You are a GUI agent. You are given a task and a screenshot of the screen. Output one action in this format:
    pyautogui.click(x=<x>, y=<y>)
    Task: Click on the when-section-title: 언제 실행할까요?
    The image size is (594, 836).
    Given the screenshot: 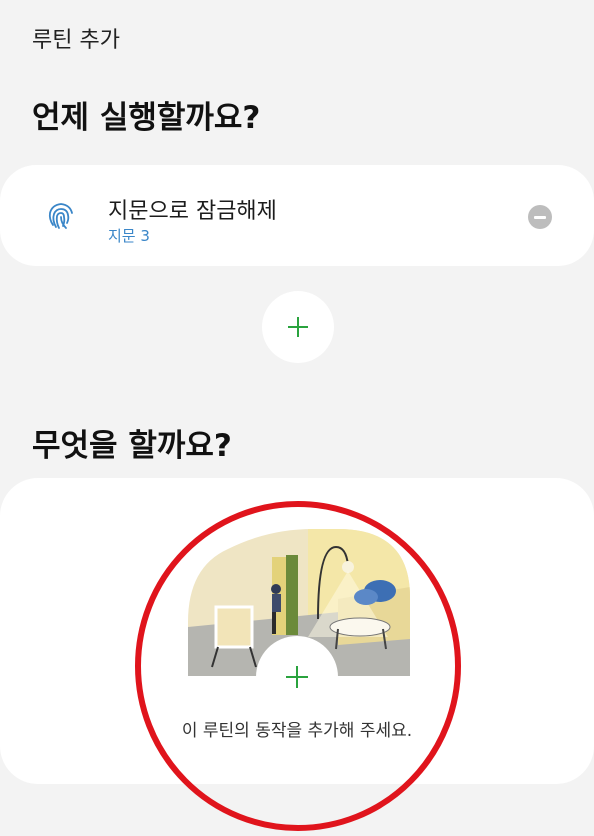 What is the action you would take?
    pyautogui.click(x=146, y=118)
    